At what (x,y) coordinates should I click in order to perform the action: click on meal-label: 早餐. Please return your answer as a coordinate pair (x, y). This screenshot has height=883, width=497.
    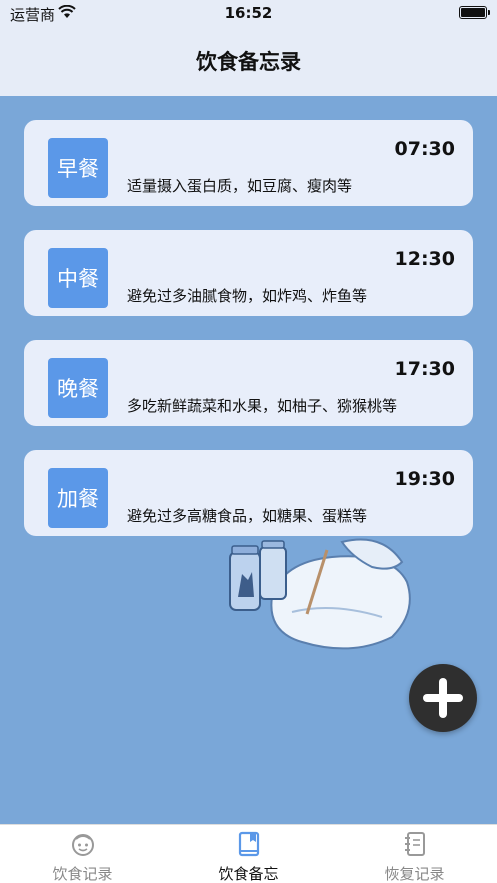
    Looking at the image, I should click on (78, 168).